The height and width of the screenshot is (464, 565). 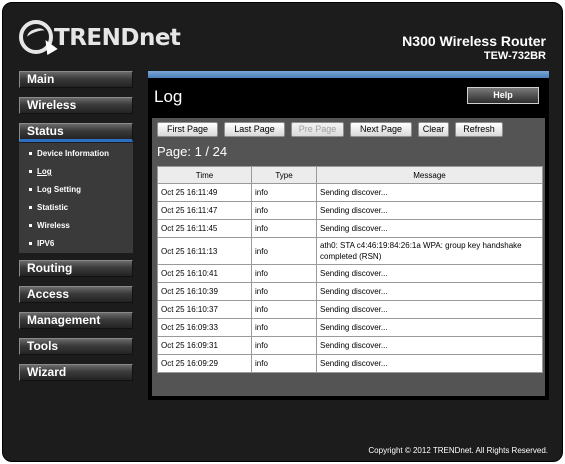 What do you see at coordinates (514, 56) in the screenshot?
I see `product-model: TEW-732BR` at bounding box center [514, 56].